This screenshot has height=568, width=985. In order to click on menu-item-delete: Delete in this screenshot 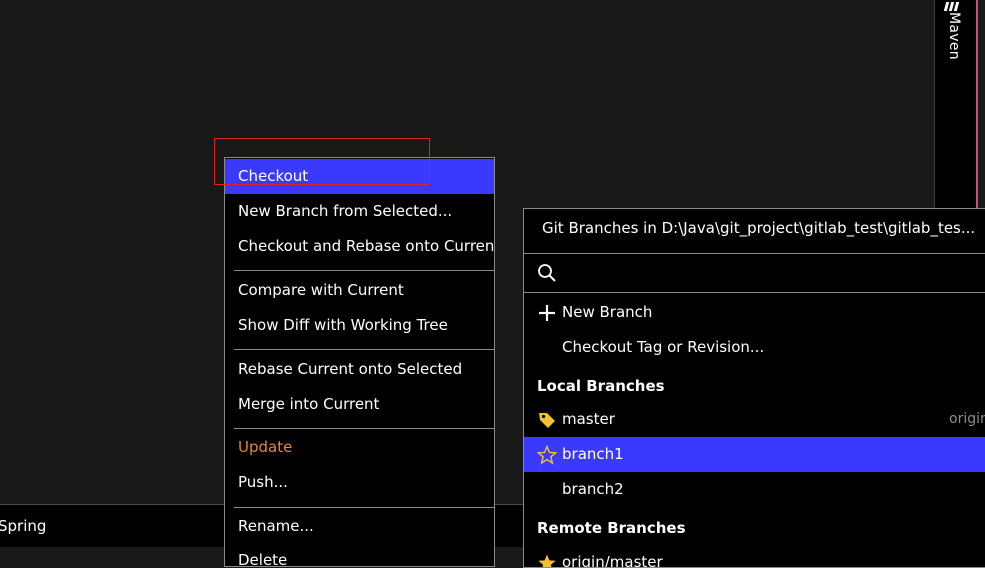, I will do `click(359, 554)`.